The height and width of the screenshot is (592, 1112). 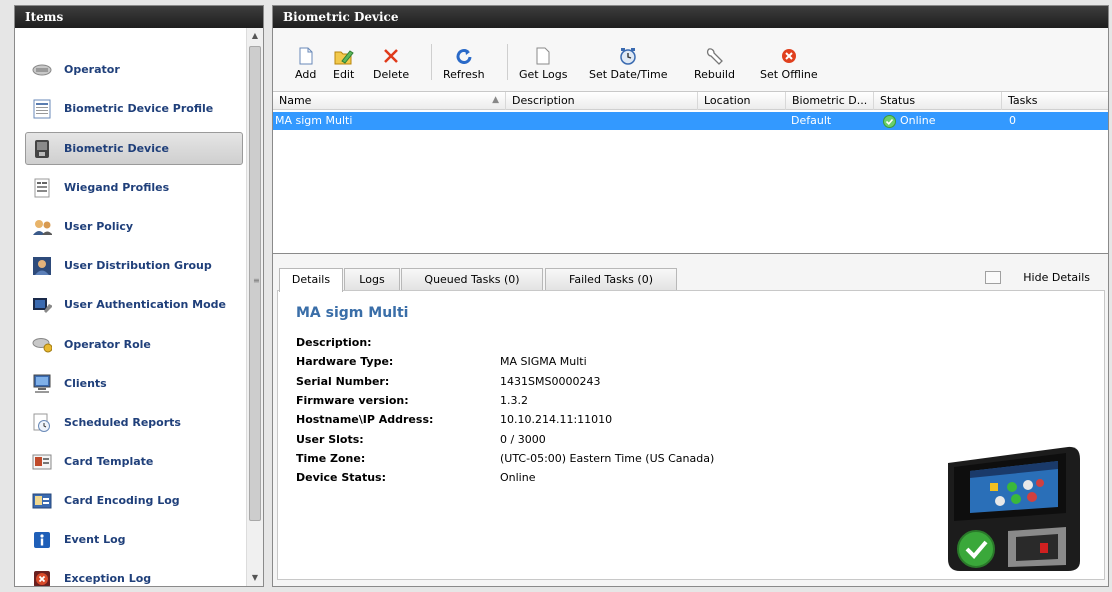 What do you see at coordinates (334, 342) in the screenshot?
I see `field-label-description: Description:` at bounding box center [334, 342].